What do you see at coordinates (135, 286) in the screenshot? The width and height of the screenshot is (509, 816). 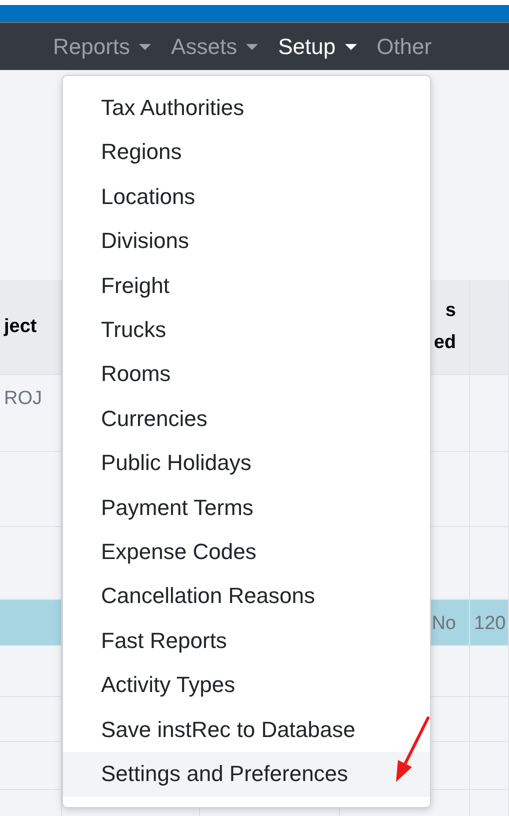 I see `menu-item: Freight` at bounding box center [135, 286].